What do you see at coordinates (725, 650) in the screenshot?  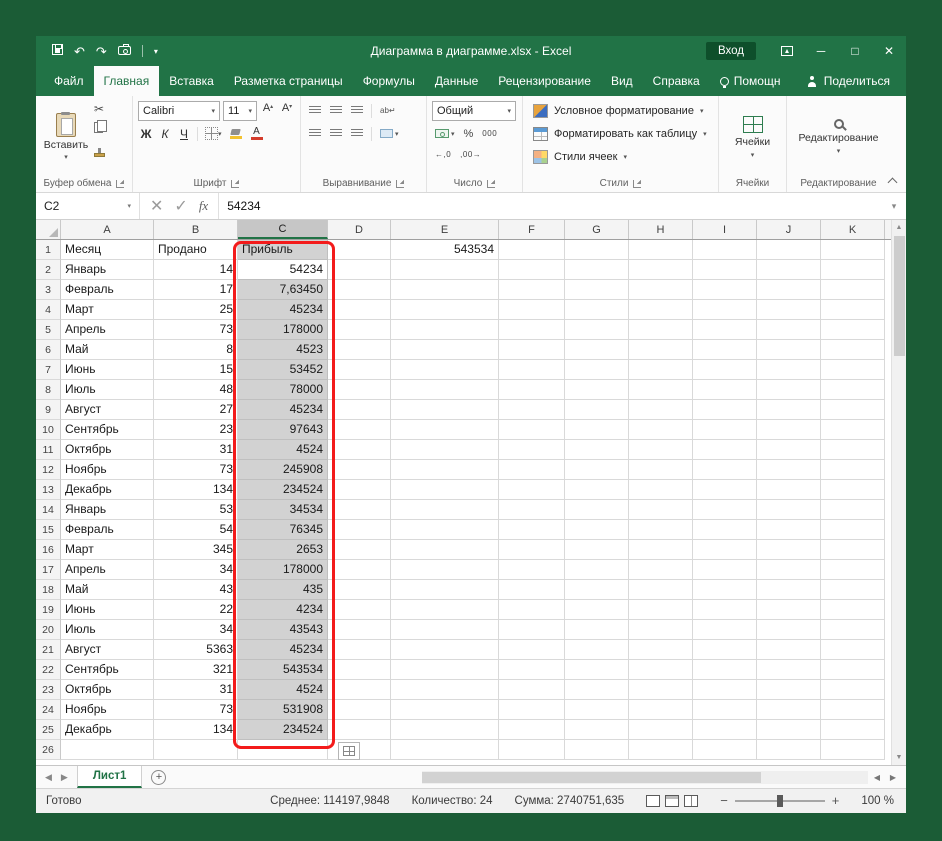 I see `cell-I21` at bounding box center [725, 650].